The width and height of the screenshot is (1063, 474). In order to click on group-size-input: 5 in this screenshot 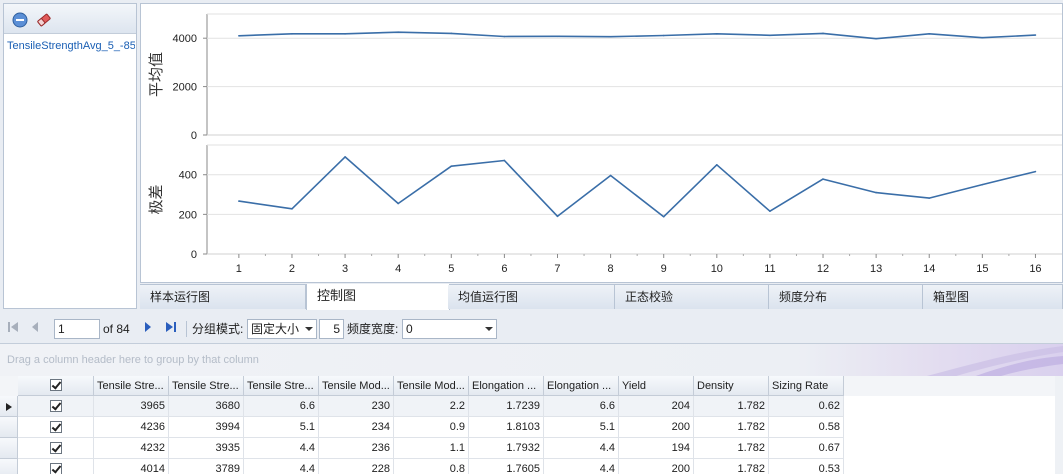, I will do `click(331, 329)`.